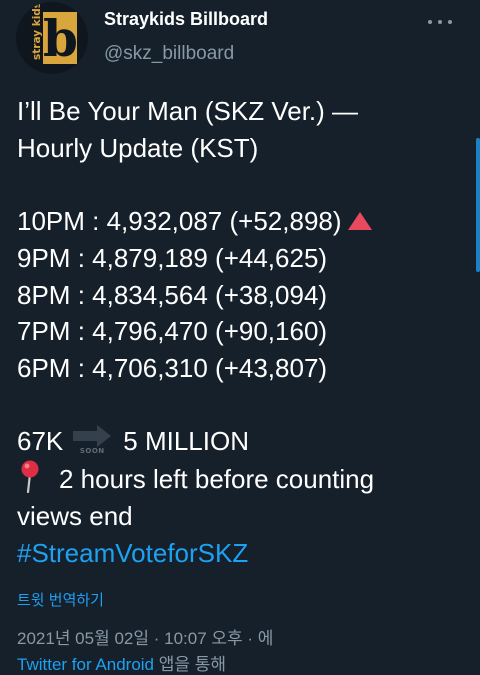  What do you see at coordinates (92, 451) in the screenshot?
I see `soon-label: SOON` at bounding box center [92, 451].